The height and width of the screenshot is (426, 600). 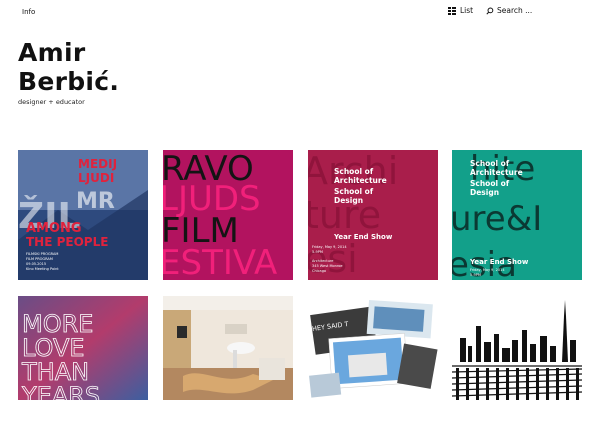 I want to click on poster-word: THE PEOPLE, so click(x=67, y=242).